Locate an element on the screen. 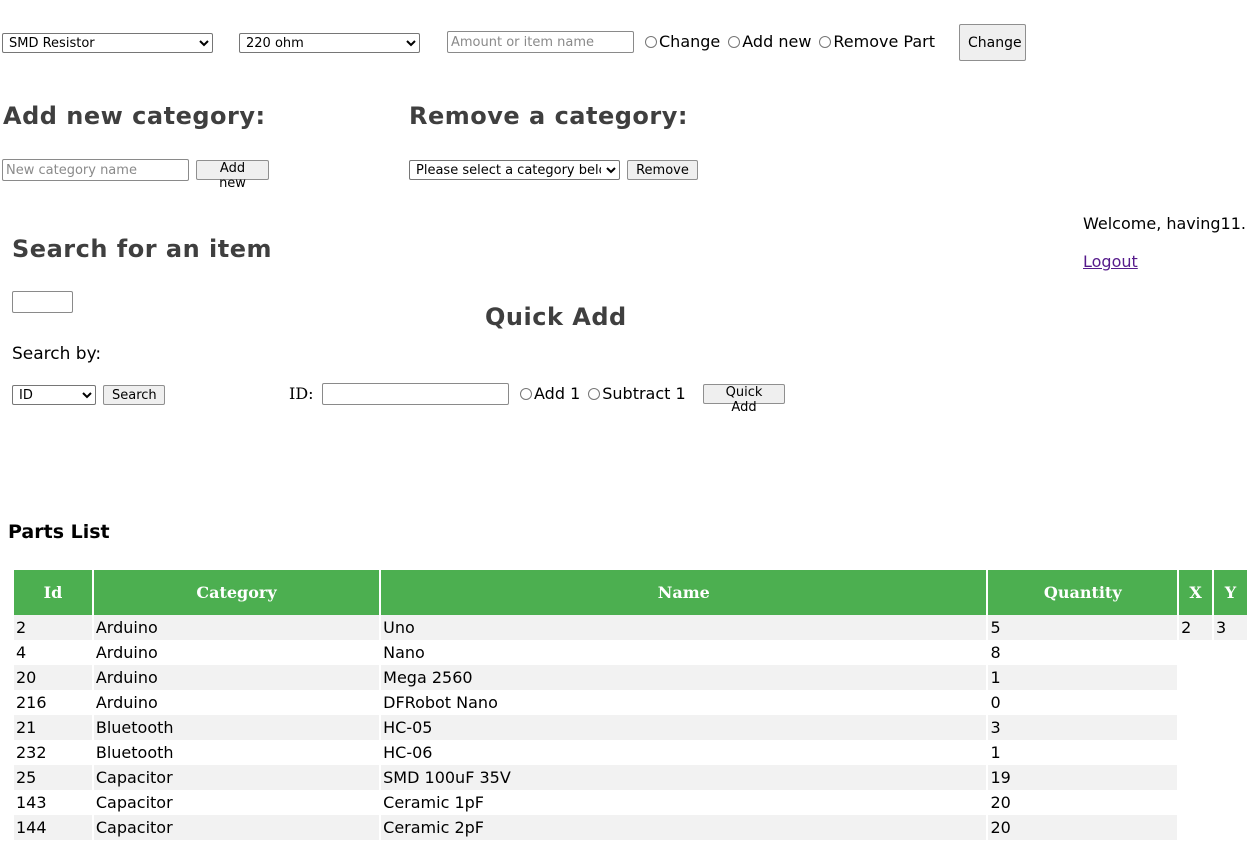 This screenshot has width=1249, height=849. column-header-quantity: Quantity is located at coordinates (1083, 592).